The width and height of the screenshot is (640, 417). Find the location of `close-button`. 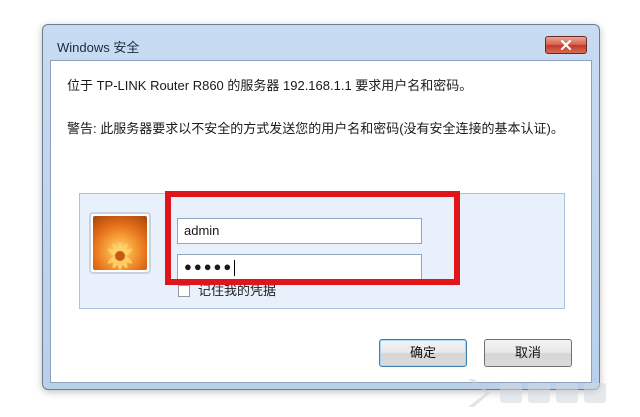

close-button is located at coordinates (566, 45).